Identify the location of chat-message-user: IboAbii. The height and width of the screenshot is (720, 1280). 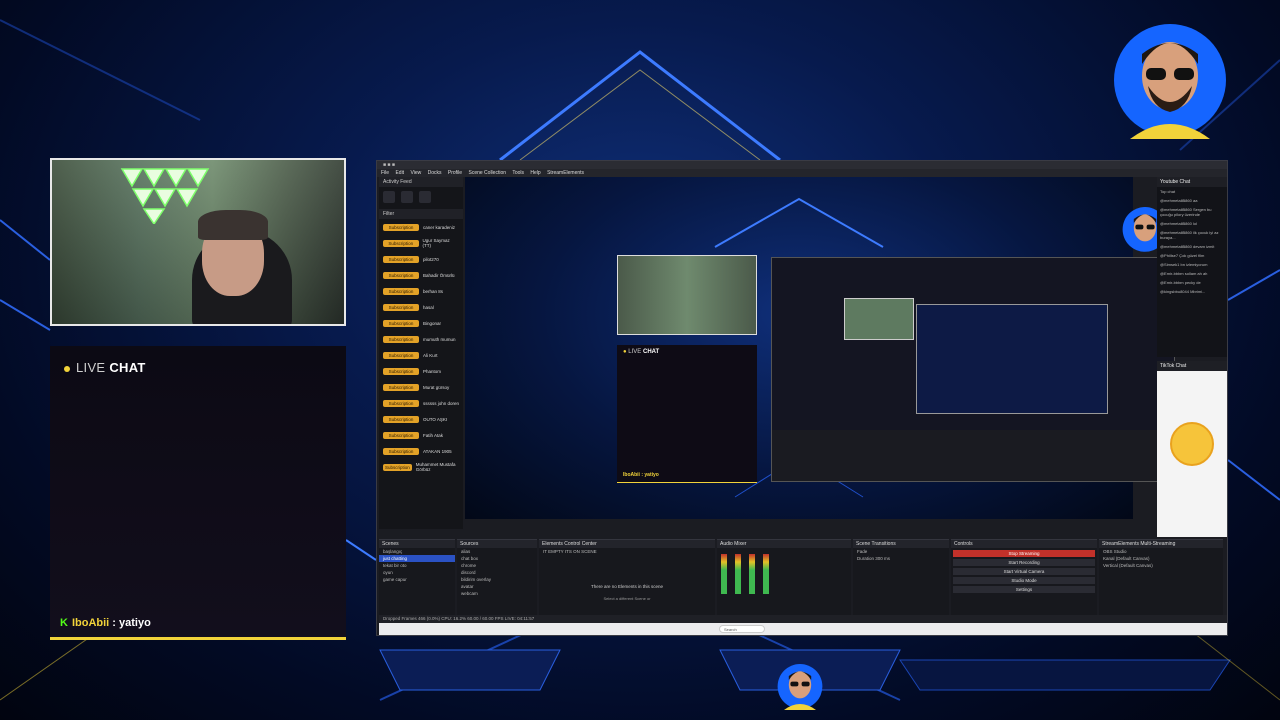
(90, 623).